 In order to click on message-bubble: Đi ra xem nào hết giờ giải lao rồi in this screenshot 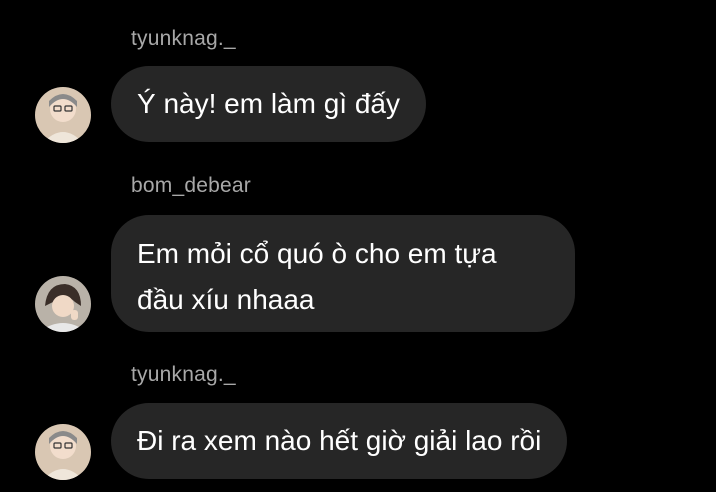, I will do `click(339, 441)`.